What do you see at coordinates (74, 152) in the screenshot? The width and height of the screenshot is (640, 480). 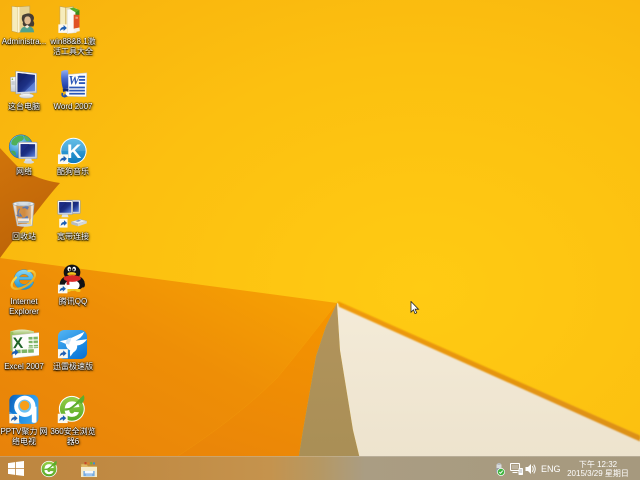 I see `svg-text: K` at bounding box center [74, 152].